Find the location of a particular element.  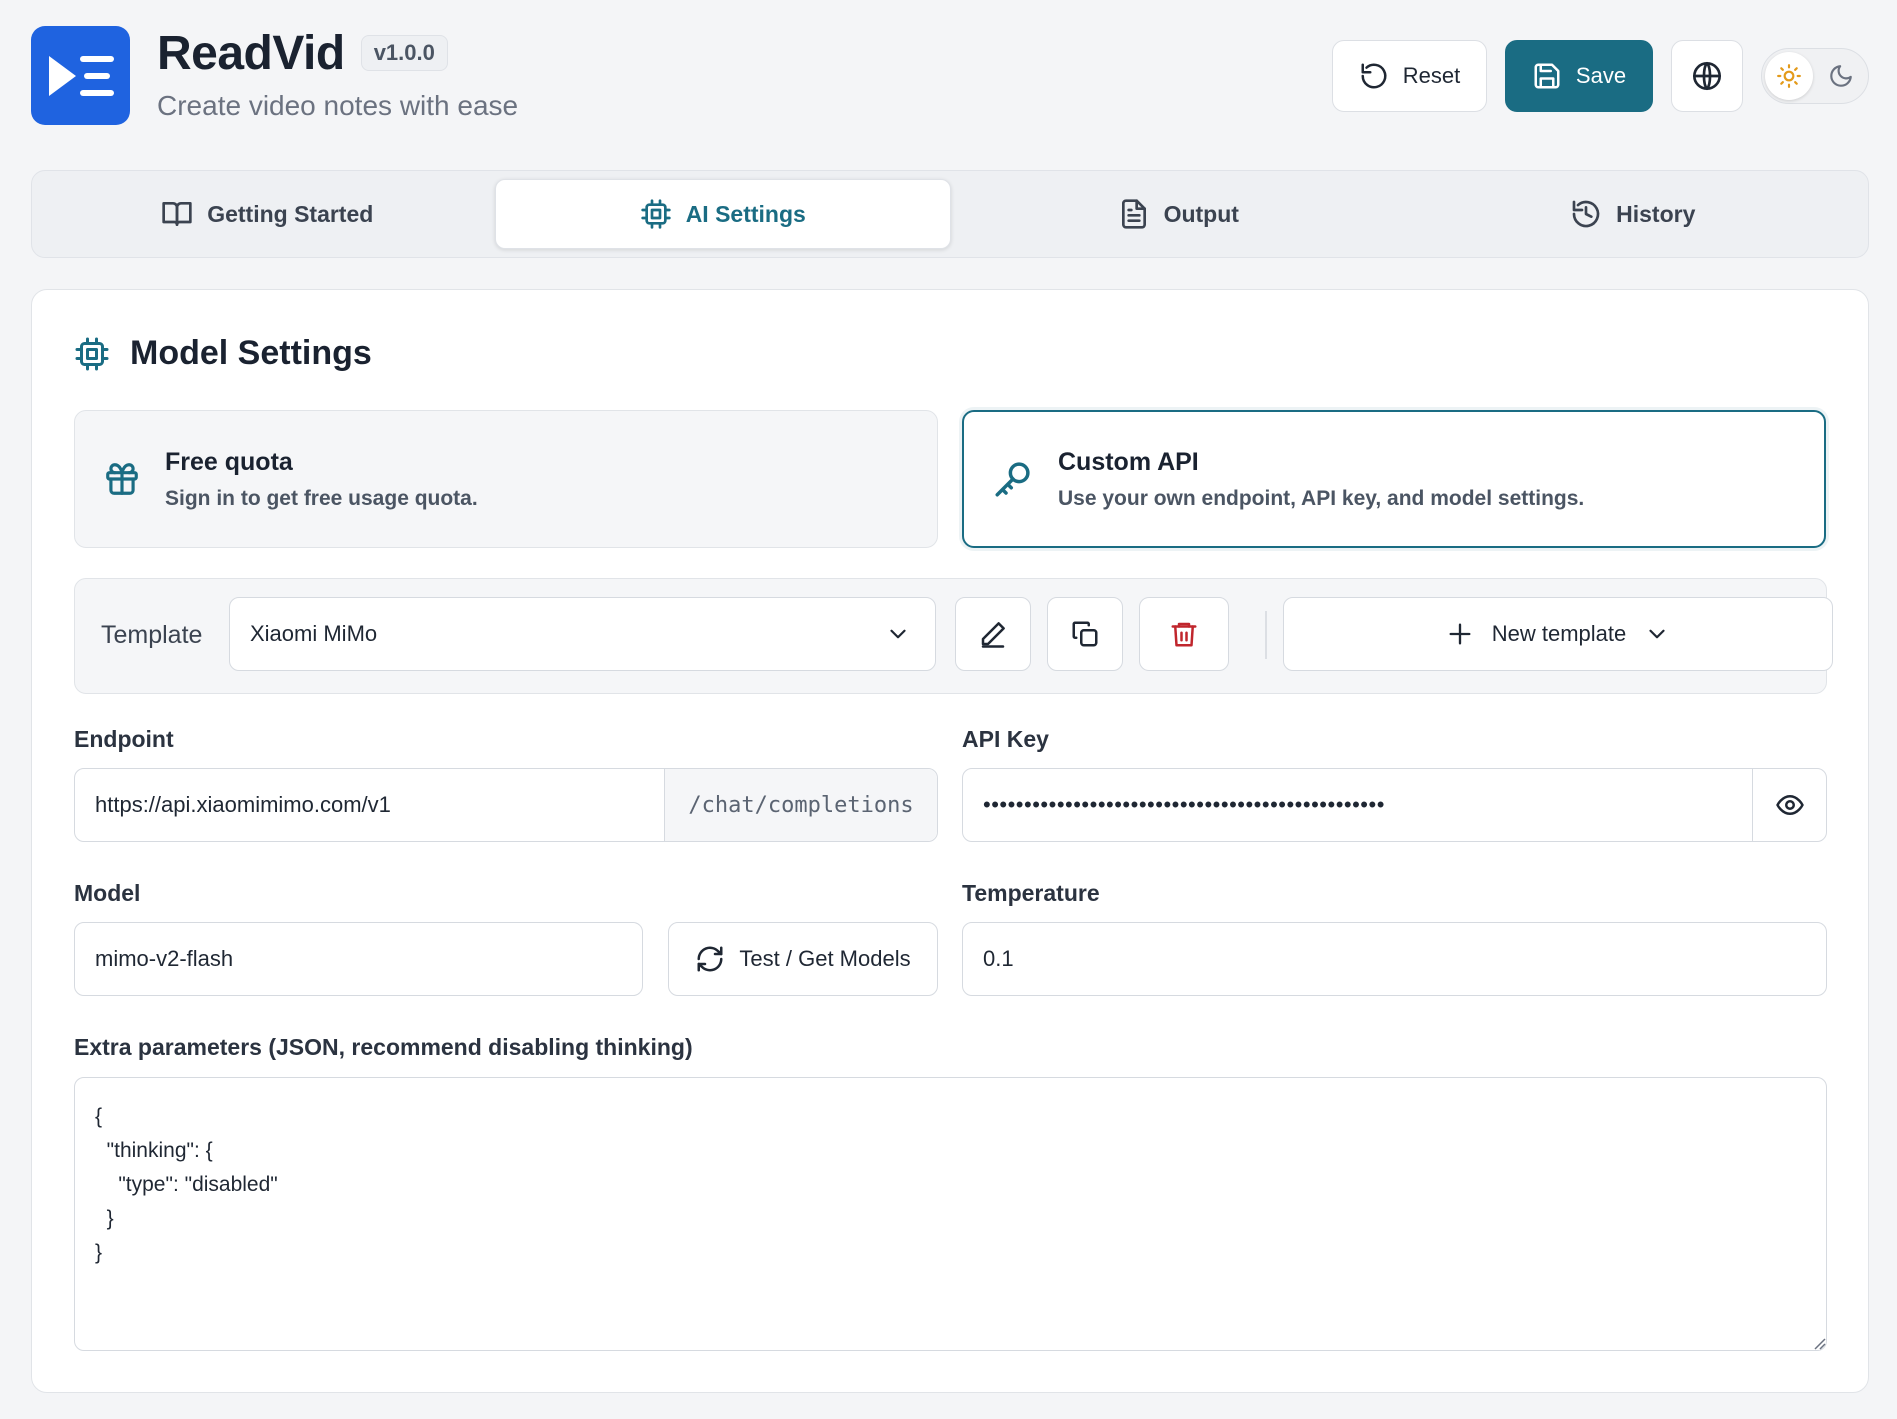

dark-theme-option is located at coordinates (1841, 76).